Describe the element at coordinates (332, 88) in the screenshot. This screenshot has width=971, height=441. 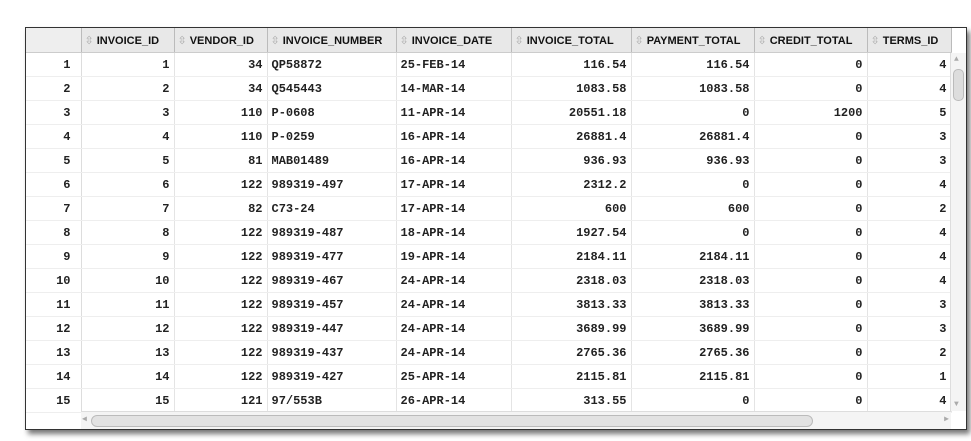
I see `cell-invoice-number: Q545443` at that location.